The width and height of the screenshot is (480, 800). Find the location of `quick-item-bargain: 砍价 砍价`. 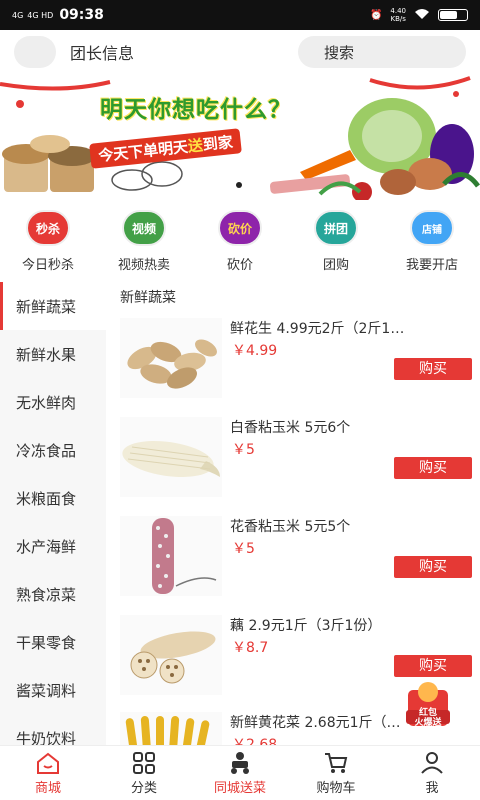

quick-item-bargain: 砍价 砍价 is located at coordinates (240, 244).